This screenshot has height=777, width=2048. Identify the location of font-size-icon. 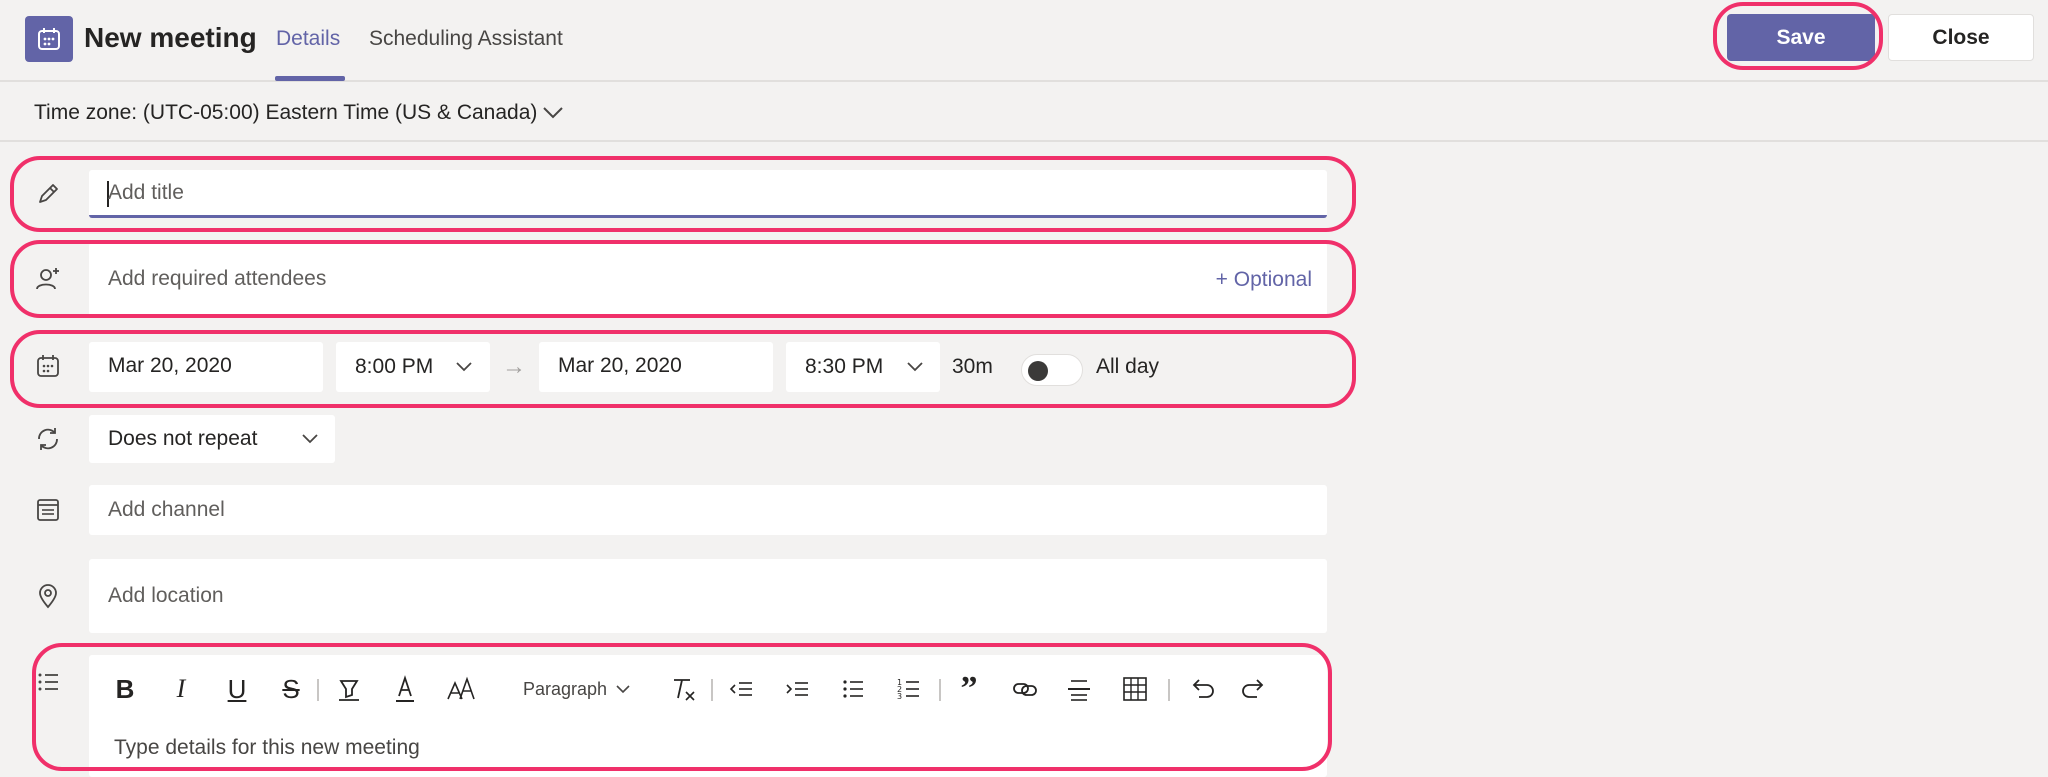
(461, 689).